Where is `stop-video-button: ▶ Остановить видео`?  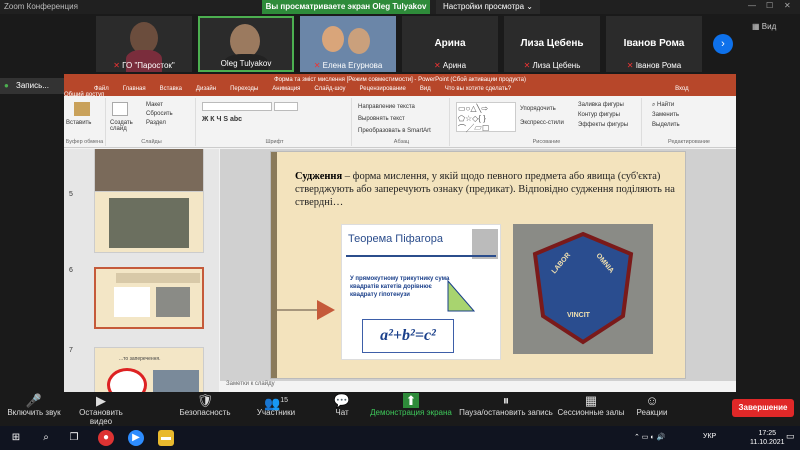 stop-video-button: ▶ Остановить видео is located at coordinates (101, 410).